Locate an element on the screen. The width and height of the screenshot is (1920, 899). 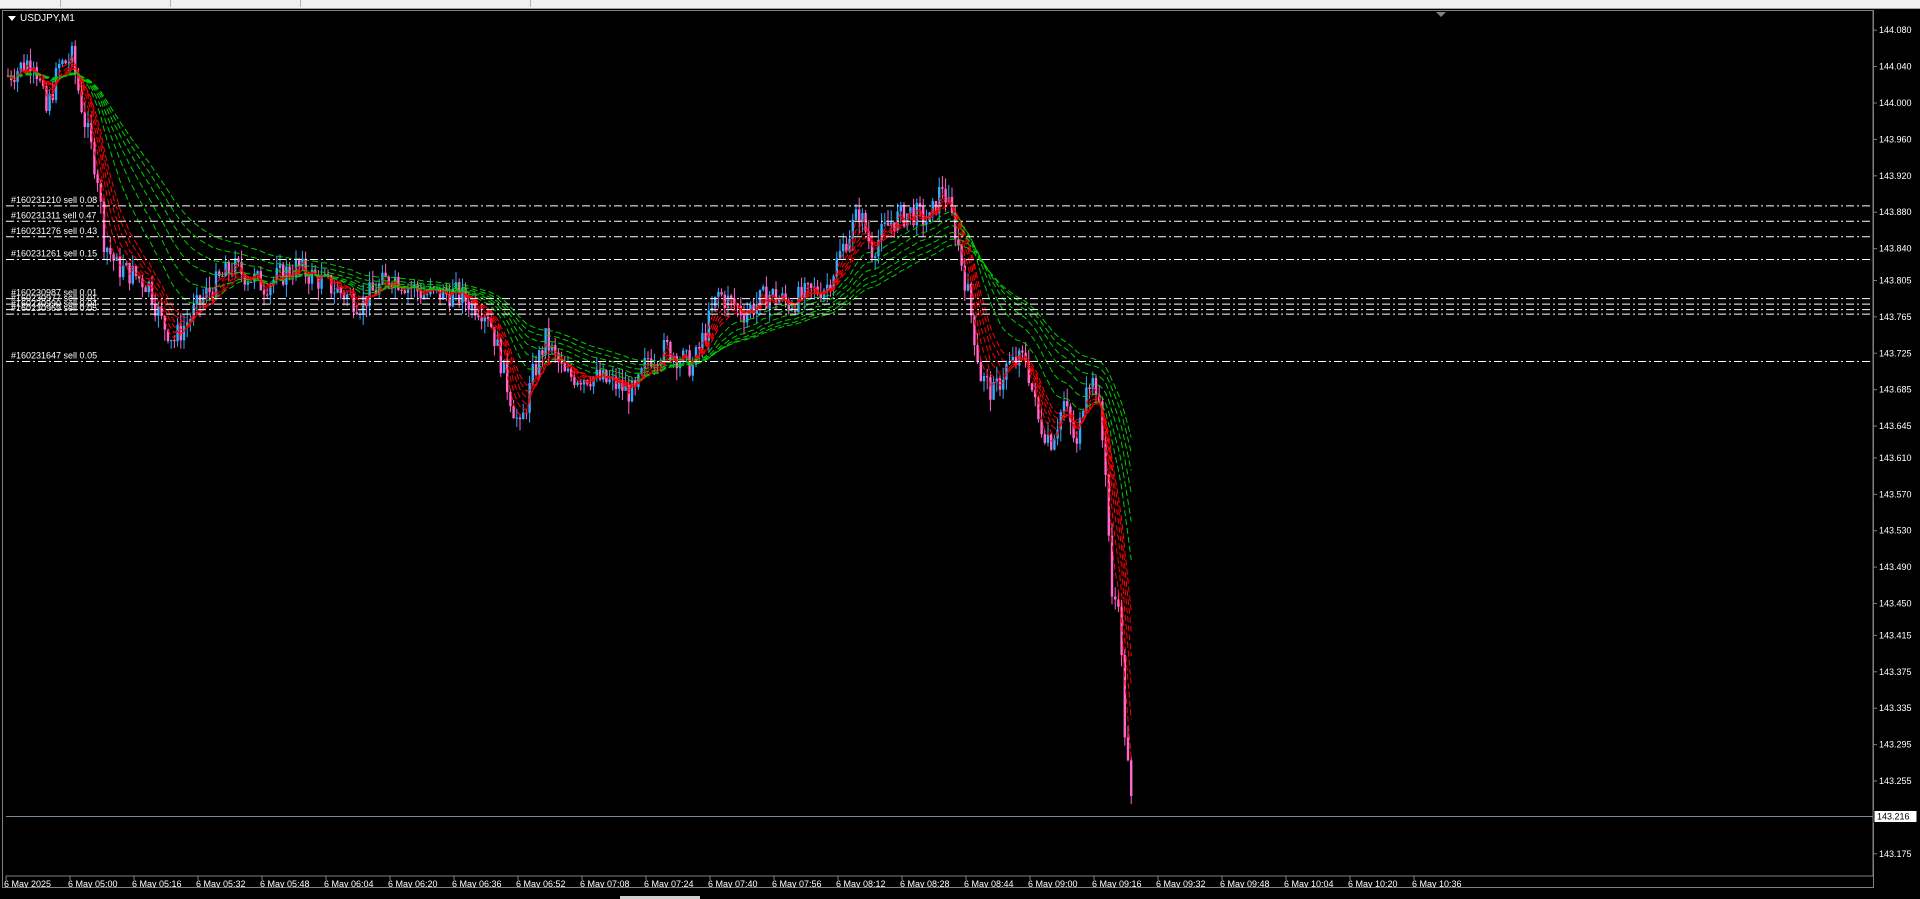
dropdown-arrow-icon is located at coordinates (12, 18).